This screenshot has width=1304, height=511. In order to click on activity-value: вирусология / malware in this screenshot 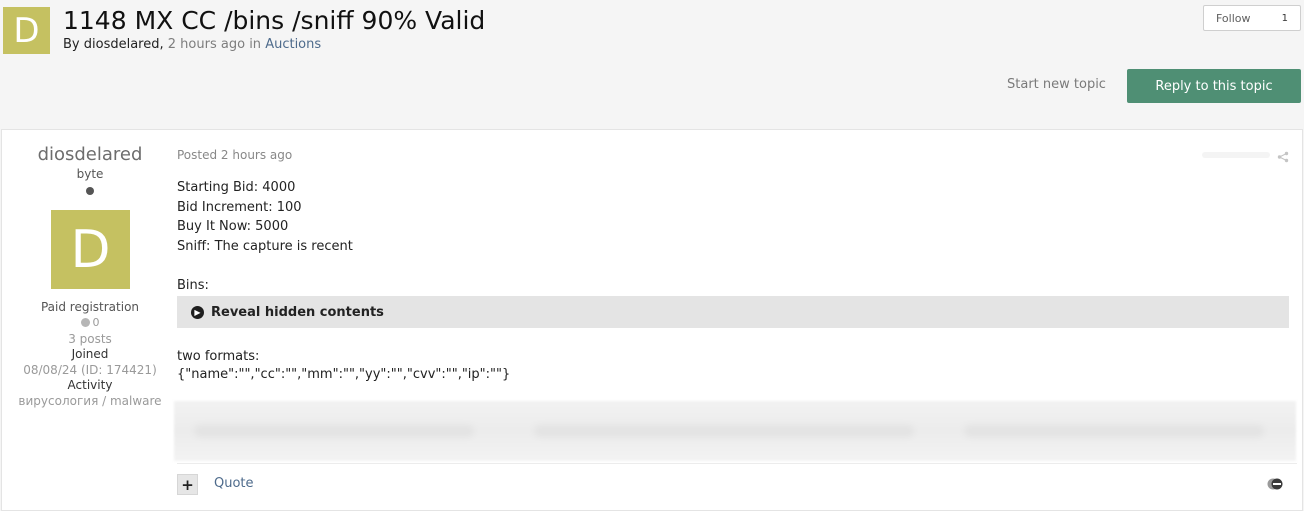, I will do `click(90, 401)`.